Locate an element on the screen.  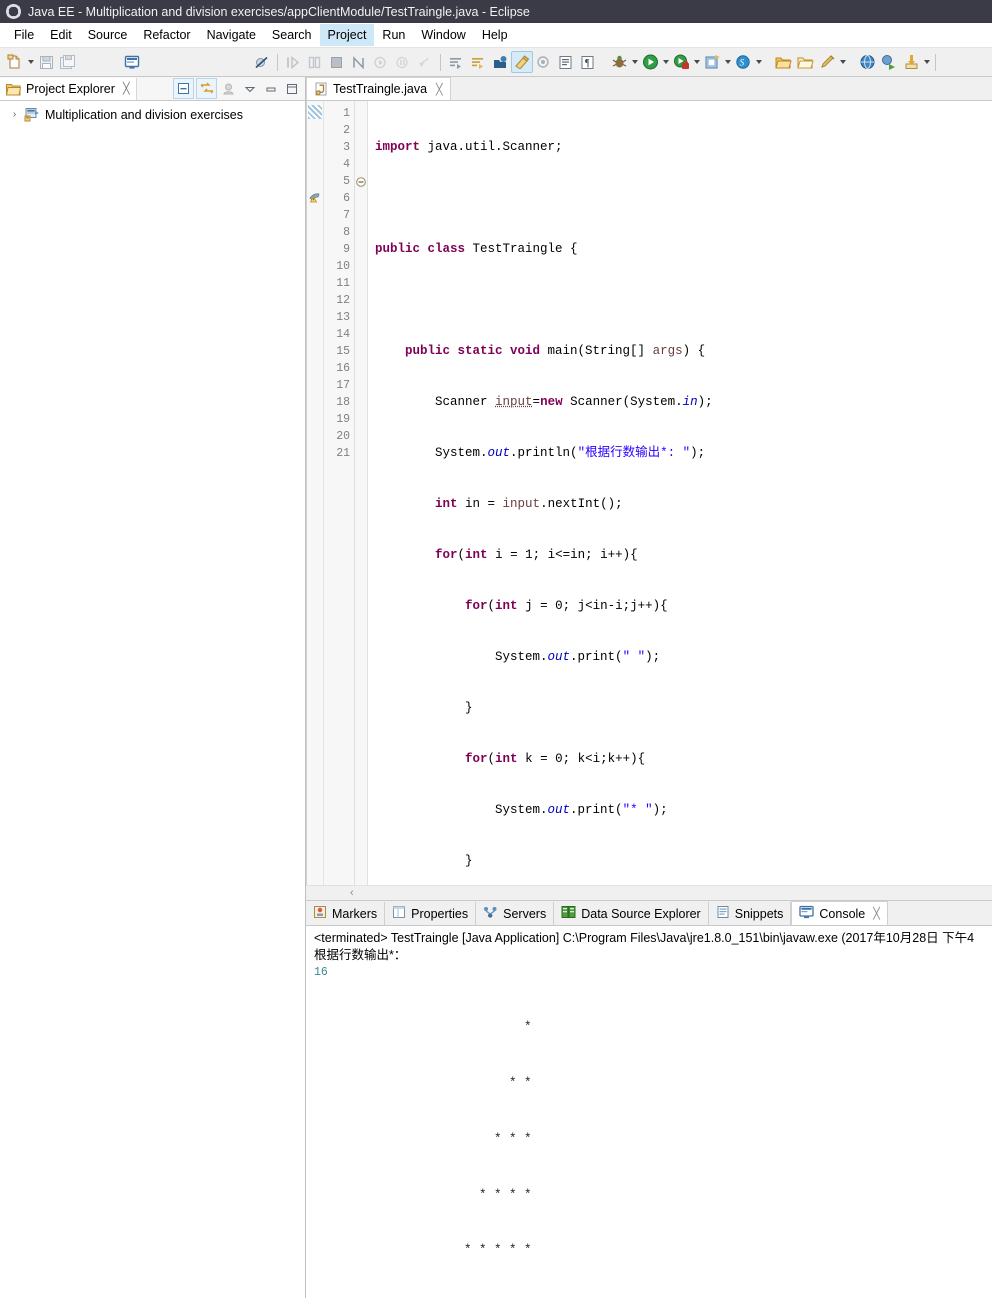
new-java-class-icon is located at coordinates (522, 62).